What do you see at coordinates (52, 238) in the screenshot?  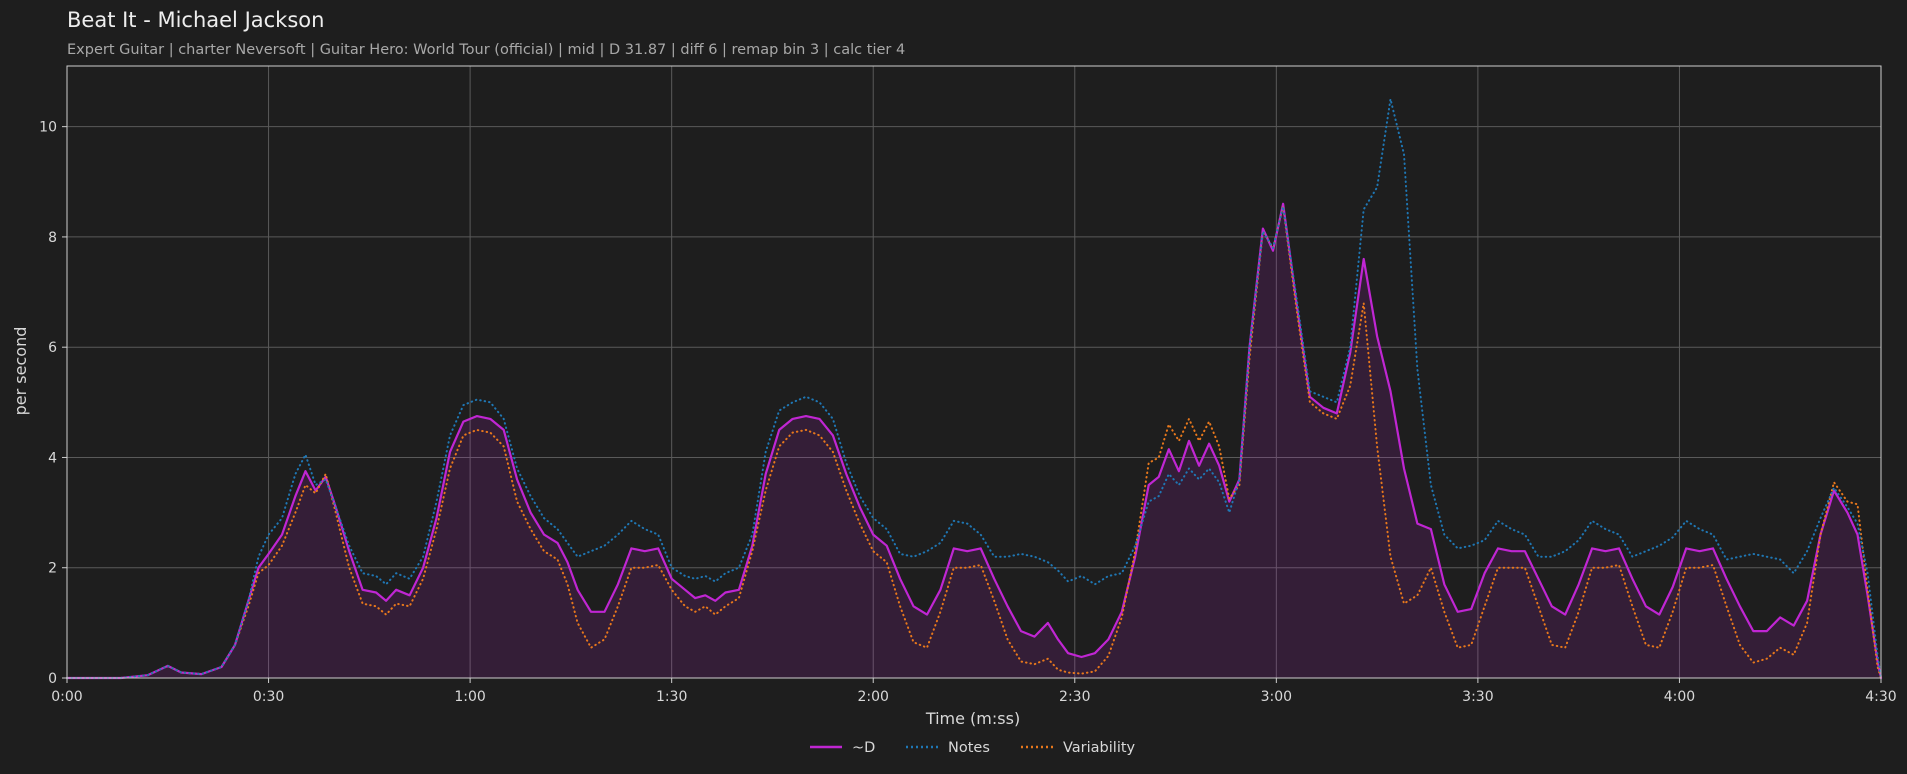 I see `y-tick-label: 8` at bounding box center [52, 238].